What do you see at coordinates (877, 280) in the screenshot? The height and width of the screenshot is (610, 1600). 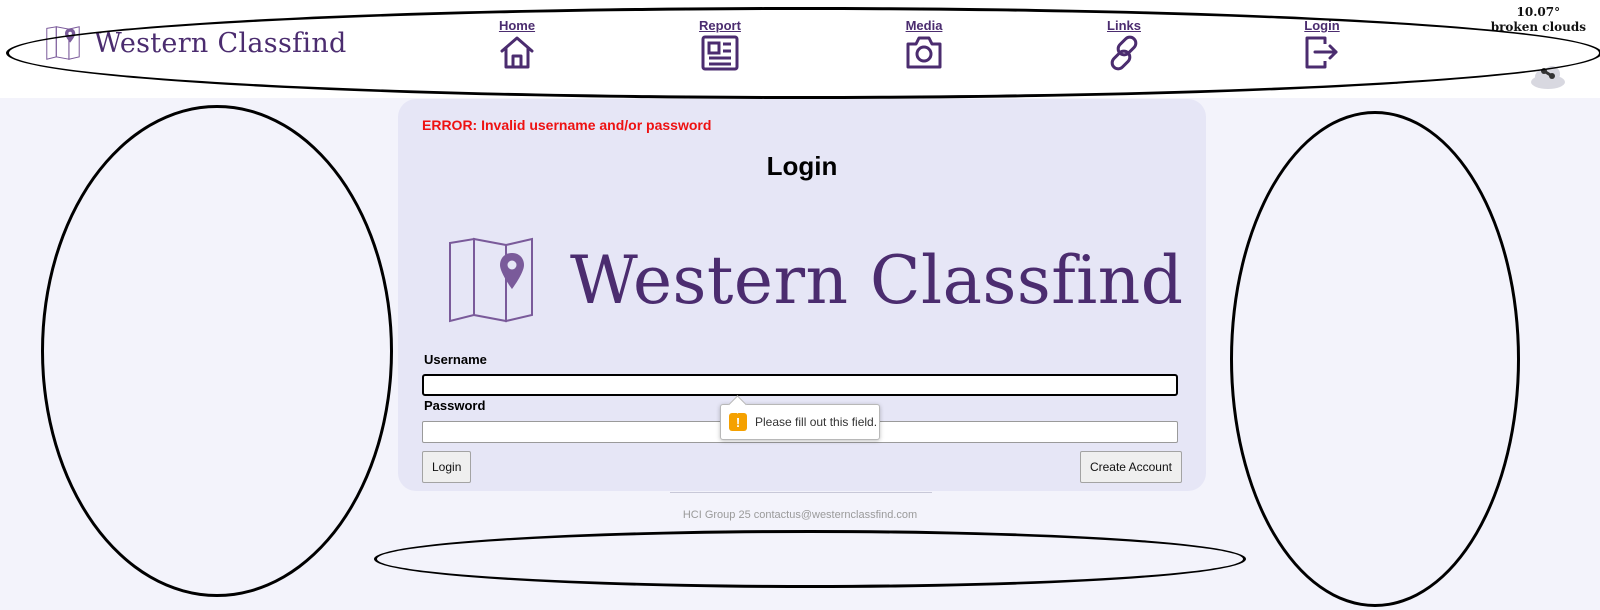 I see `large-brand-name: Western Classfind` at bounding box center [877, 280].